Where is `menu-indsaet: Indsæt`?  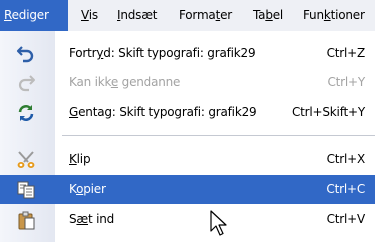
menu-indsaet: Indsæt is located at coordinates (137, 15).